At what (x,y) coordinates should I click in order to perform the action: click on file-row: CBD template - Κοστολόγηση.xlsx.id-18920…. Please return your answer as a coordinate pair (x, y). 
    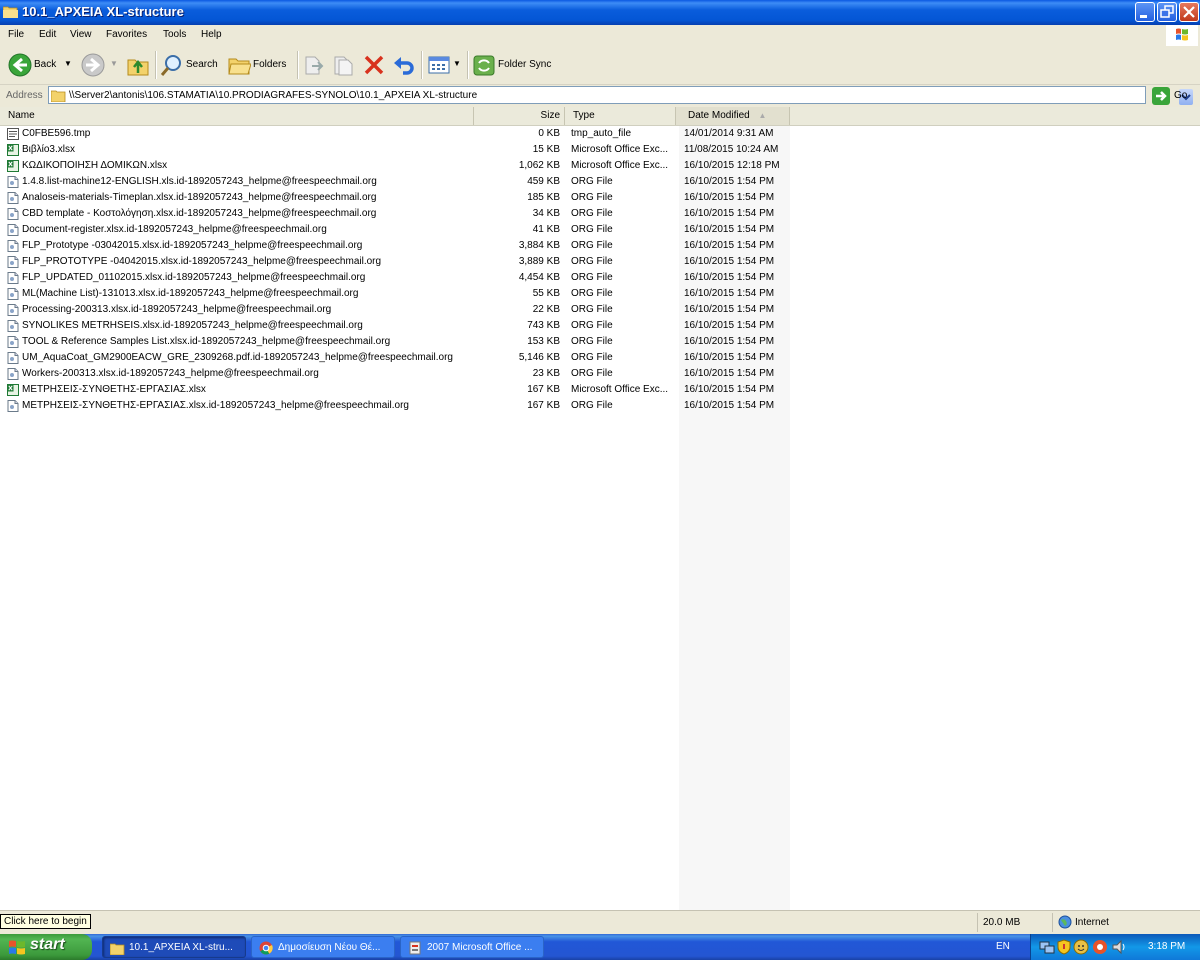
    Looking at the image, I should click on (400, 214).